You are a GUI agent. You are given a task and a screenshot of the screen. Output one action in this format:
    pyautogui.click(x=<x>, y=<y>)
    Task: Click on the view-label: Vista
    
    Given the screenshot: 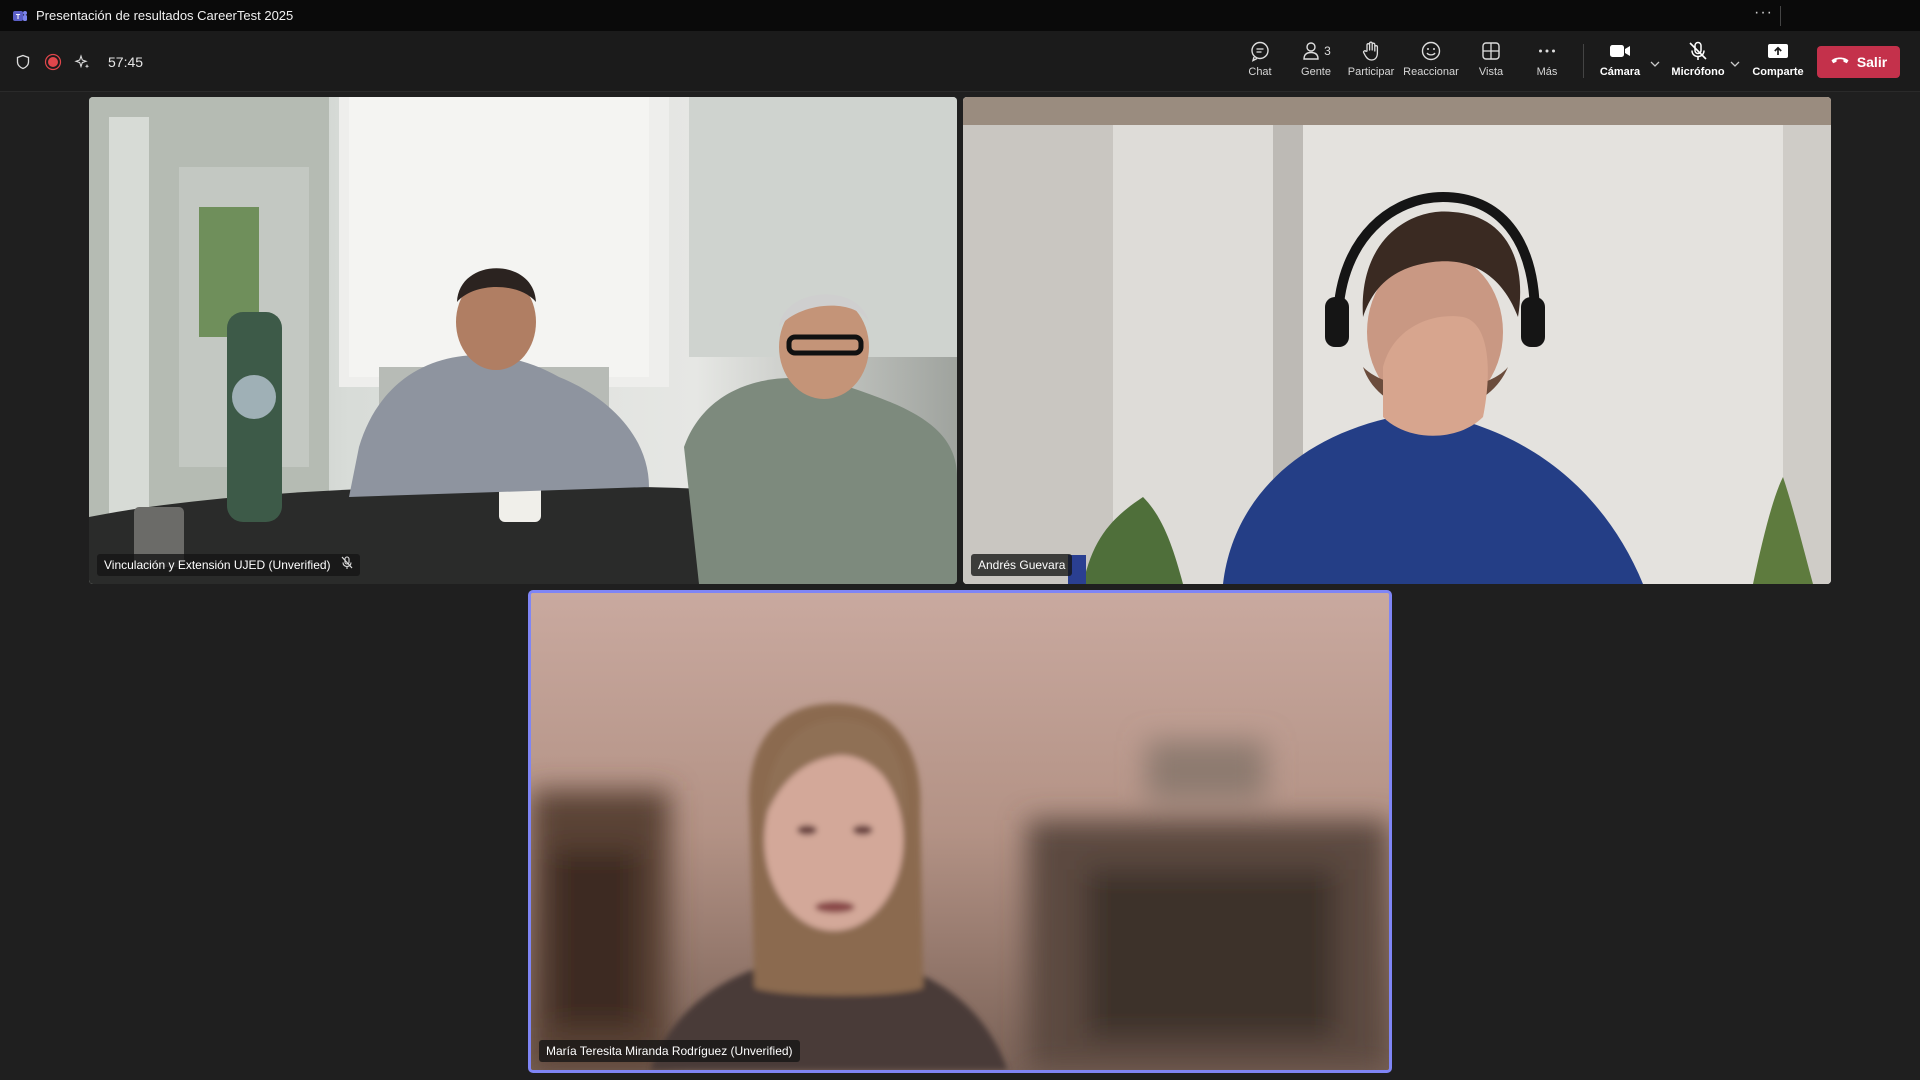 What is the action you would take?
    pyautogui.click(x=1491, y=72)
    